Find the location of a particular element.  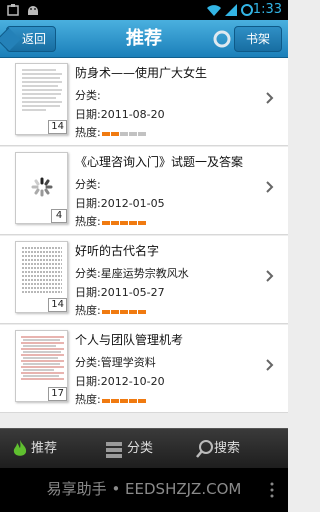

document-thumbnail: 17 is located at coordinates (41, 366).